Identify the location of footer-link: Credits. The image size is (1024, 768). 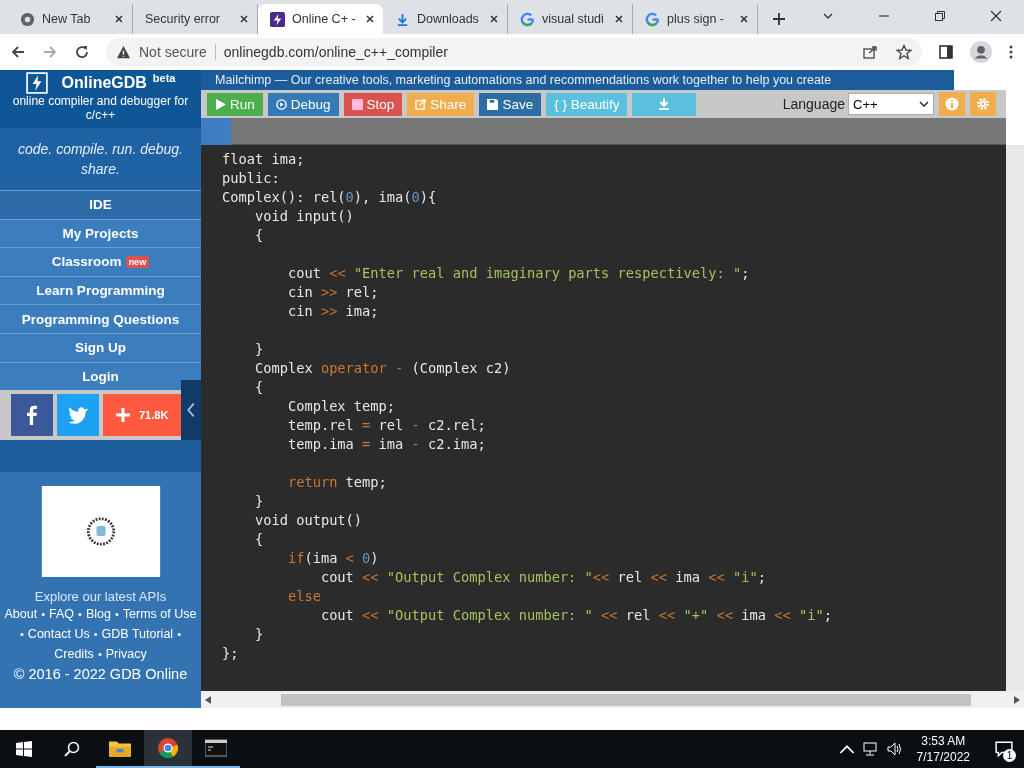
(74, 654).